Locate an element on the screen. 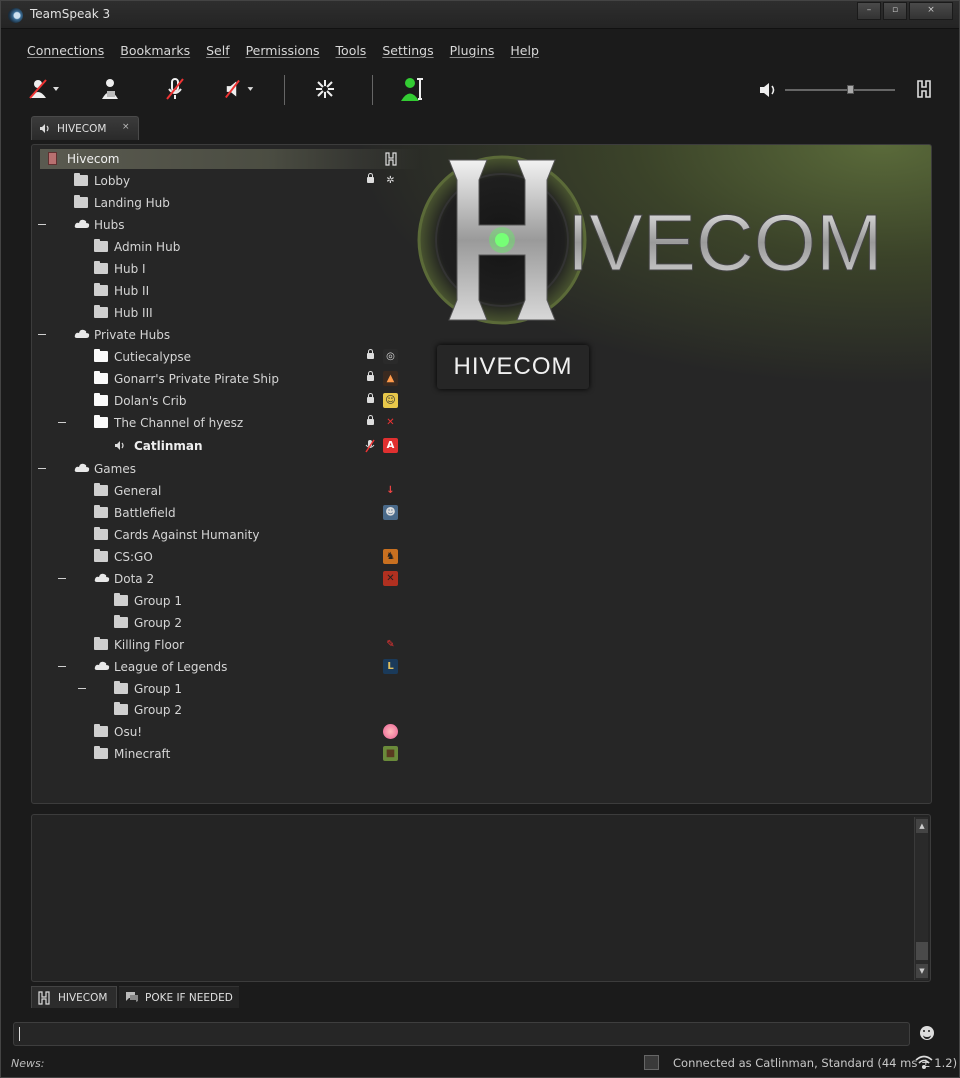  menu-permissions: Permissions is located at coordinates (283, 50).